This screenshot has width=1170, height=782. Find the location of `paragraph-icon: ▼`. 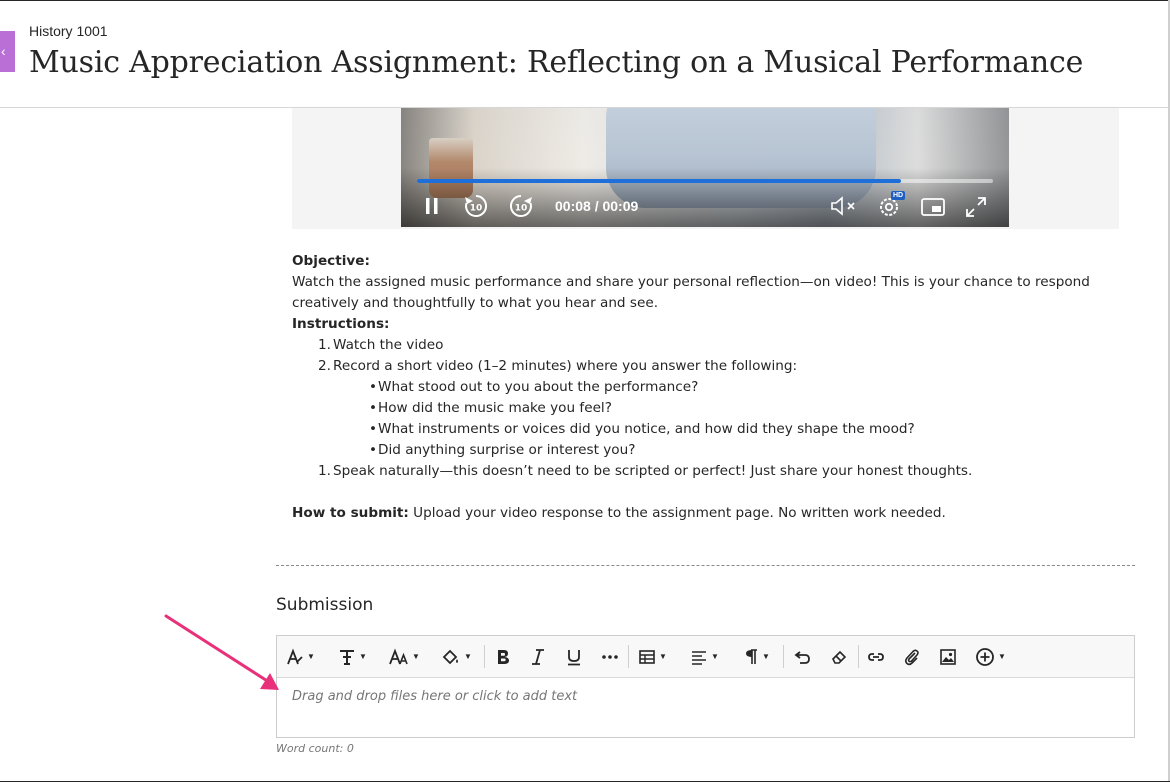

paragraph-icon: ▼ is located at coordinates (756, 656).